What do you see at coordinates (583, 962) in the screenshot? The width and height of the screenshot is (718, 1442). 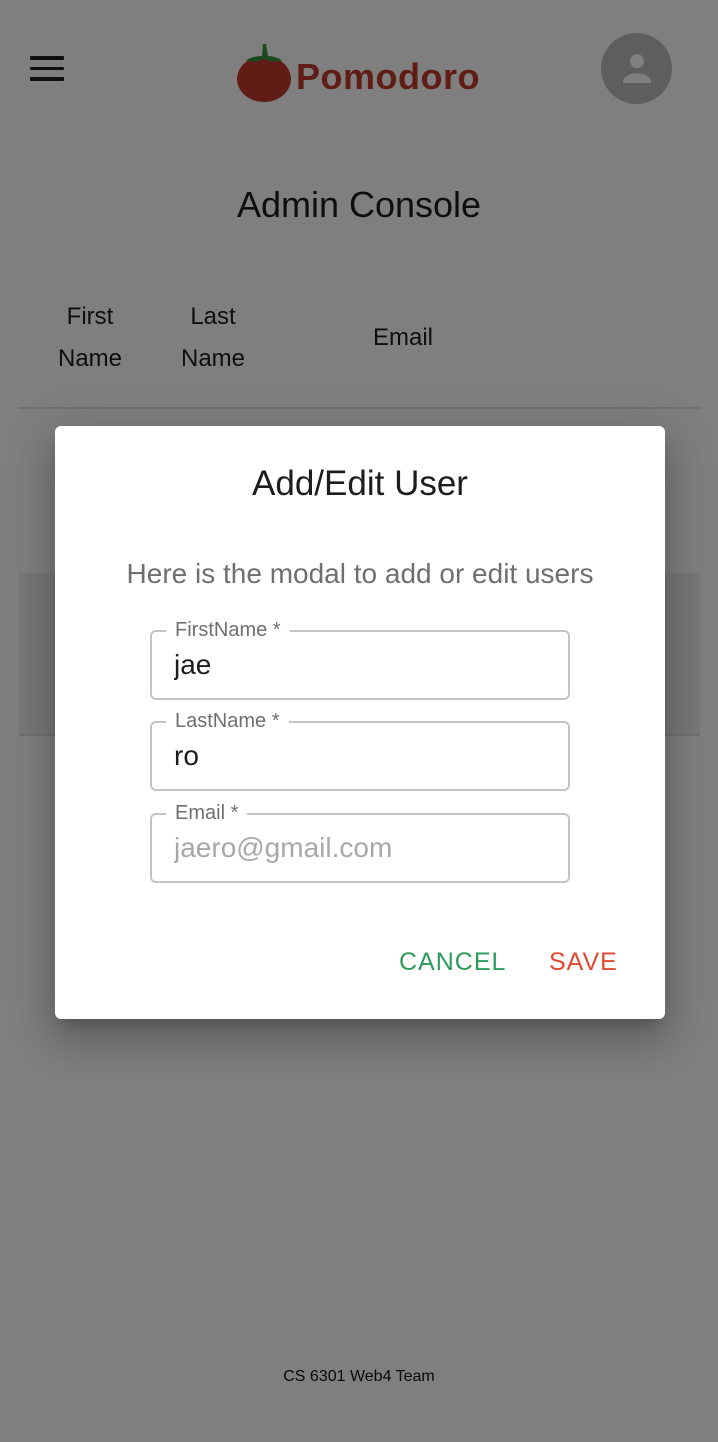 I see `save-button: SAVE` at bounding box center [583, 962].